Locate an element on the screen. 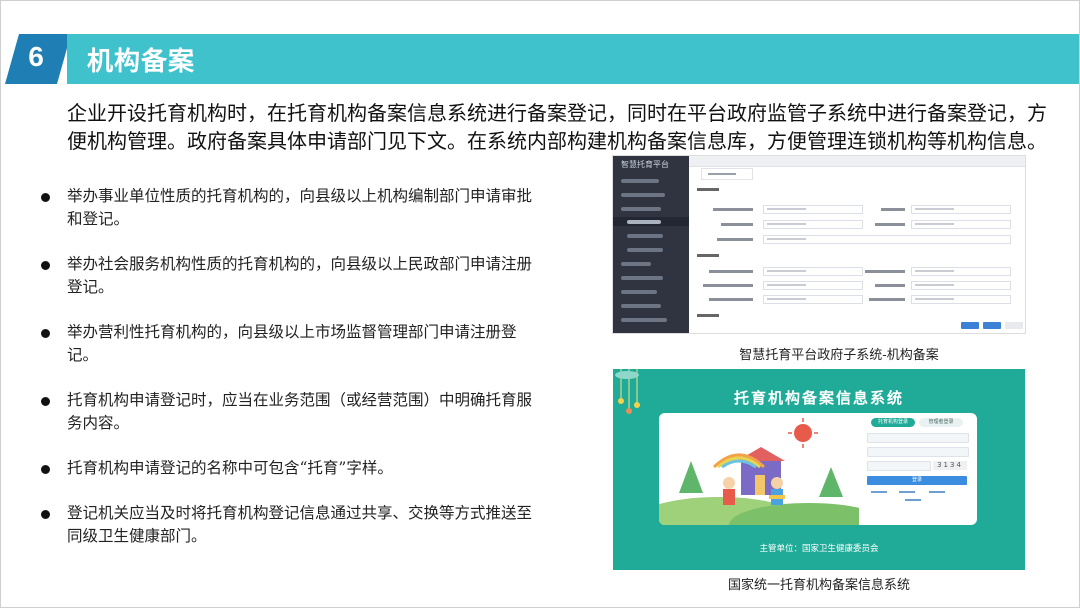  login-tab-manager: 管理者登录 is located at coordinates (941, 422).